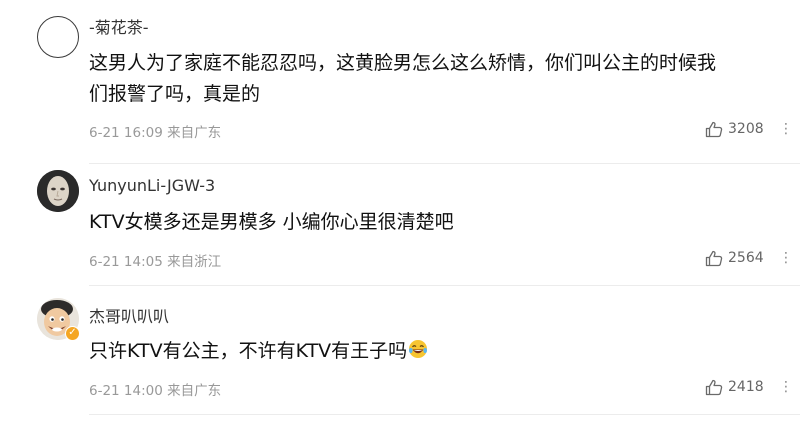 This screenshot has height=421, width=800. I want to click on like-count: 3208, so click(746, 129).